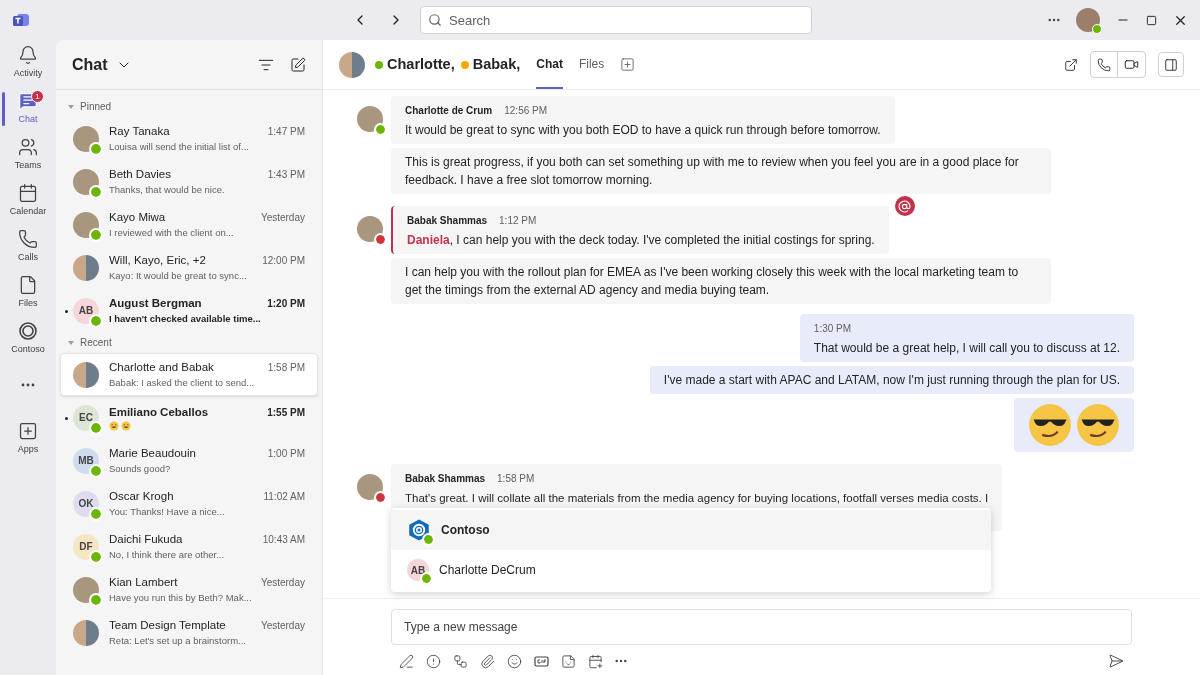 The image size is (1200, 675). What do you see at coordinates (496, 64) in the screenshot?
I see `participant-name: Babak,` at bounding box center [496, 64].